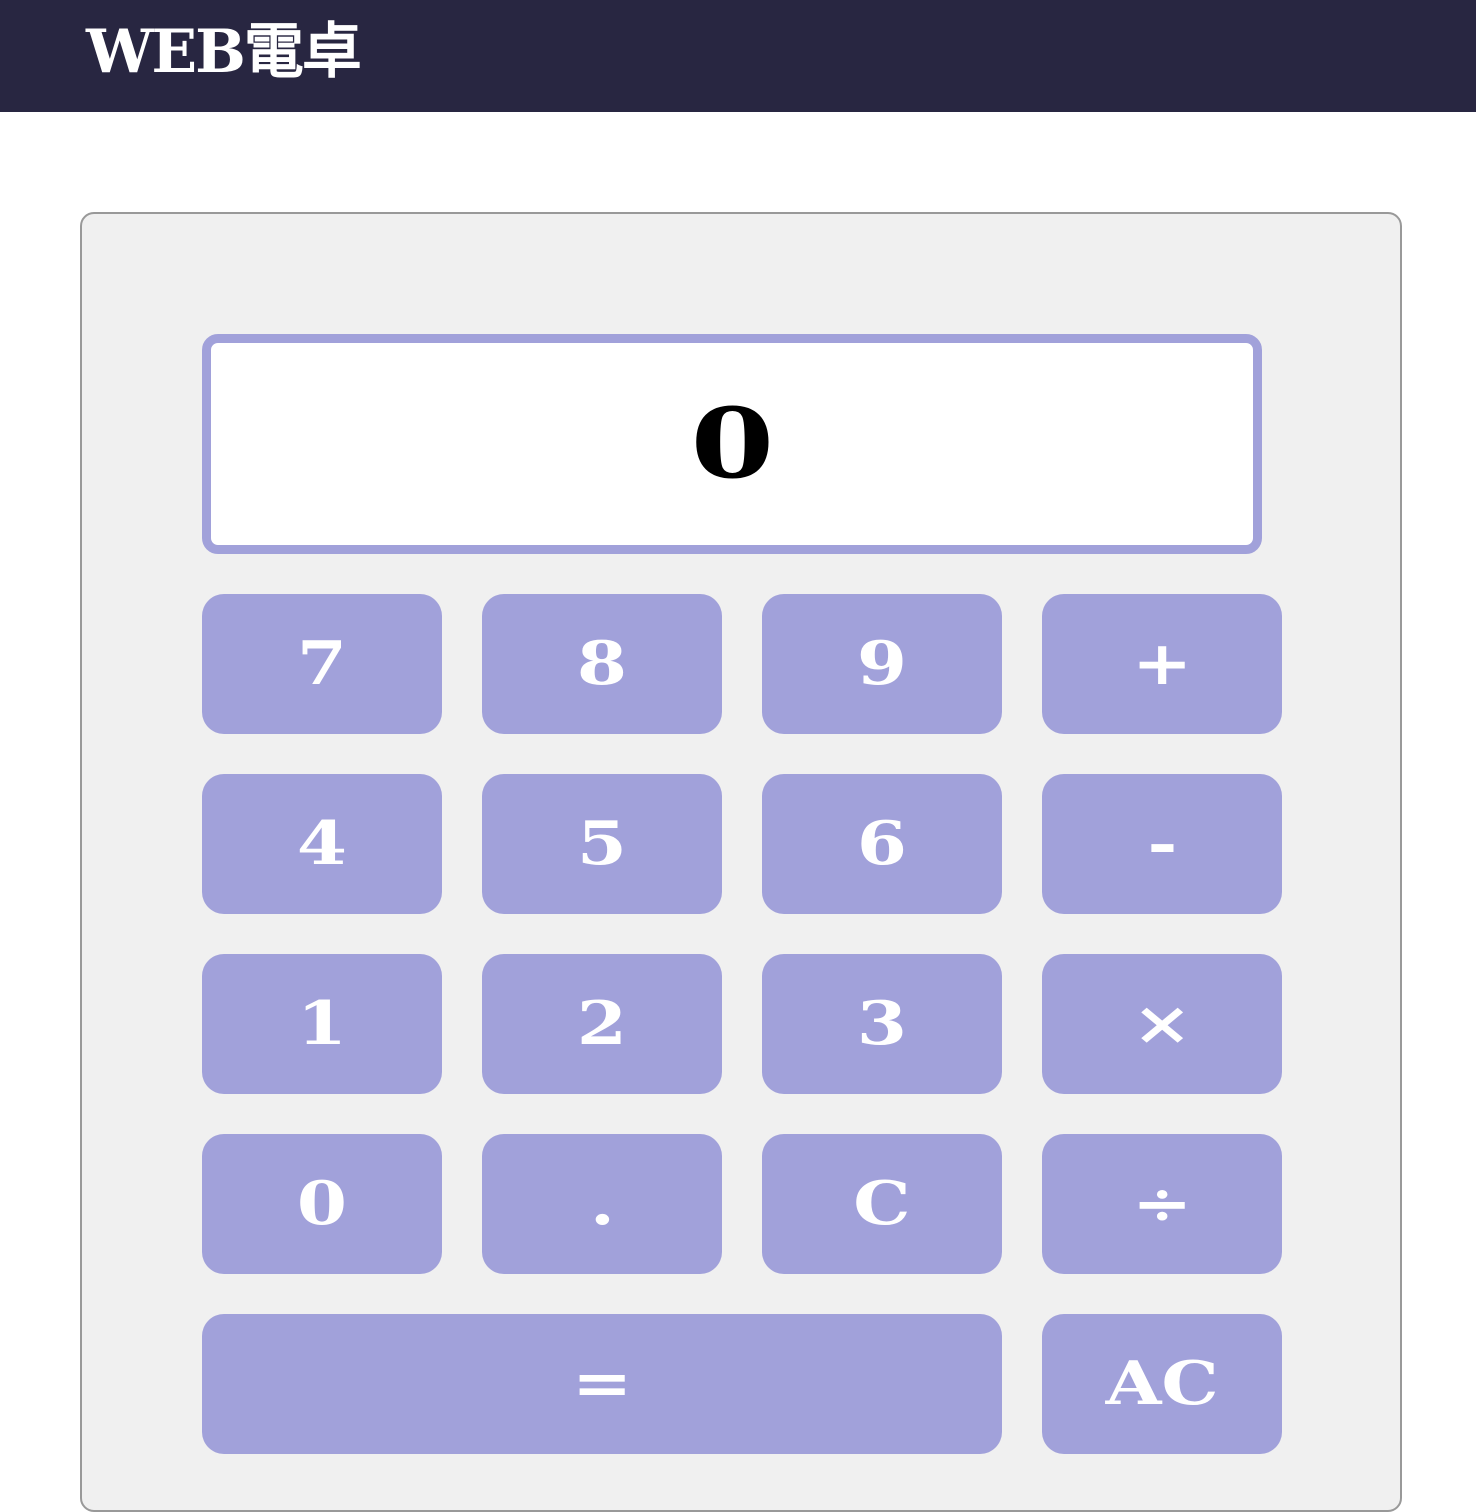  What do you see at coordinates (322, 664) in the screenshot?
I see `key-7-button: 7` at bounding box center [322, 664].